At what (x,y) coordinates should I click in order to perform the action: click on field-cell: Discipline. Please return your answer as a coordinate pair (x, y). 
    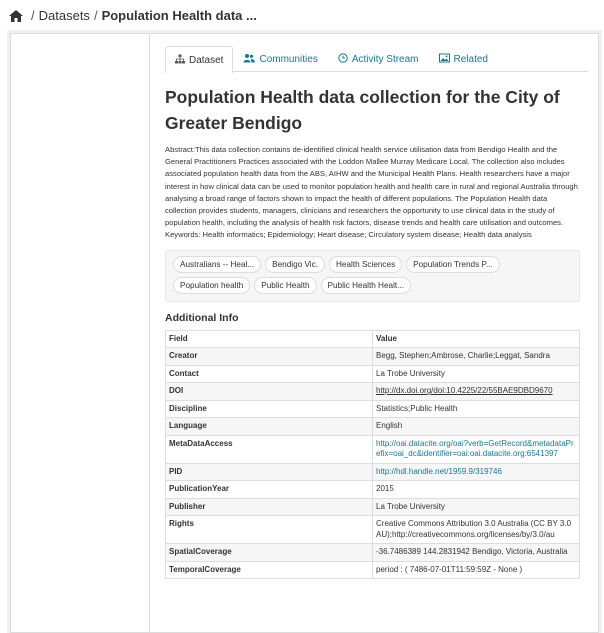
    Looking at the image, I should click on (269, 409).